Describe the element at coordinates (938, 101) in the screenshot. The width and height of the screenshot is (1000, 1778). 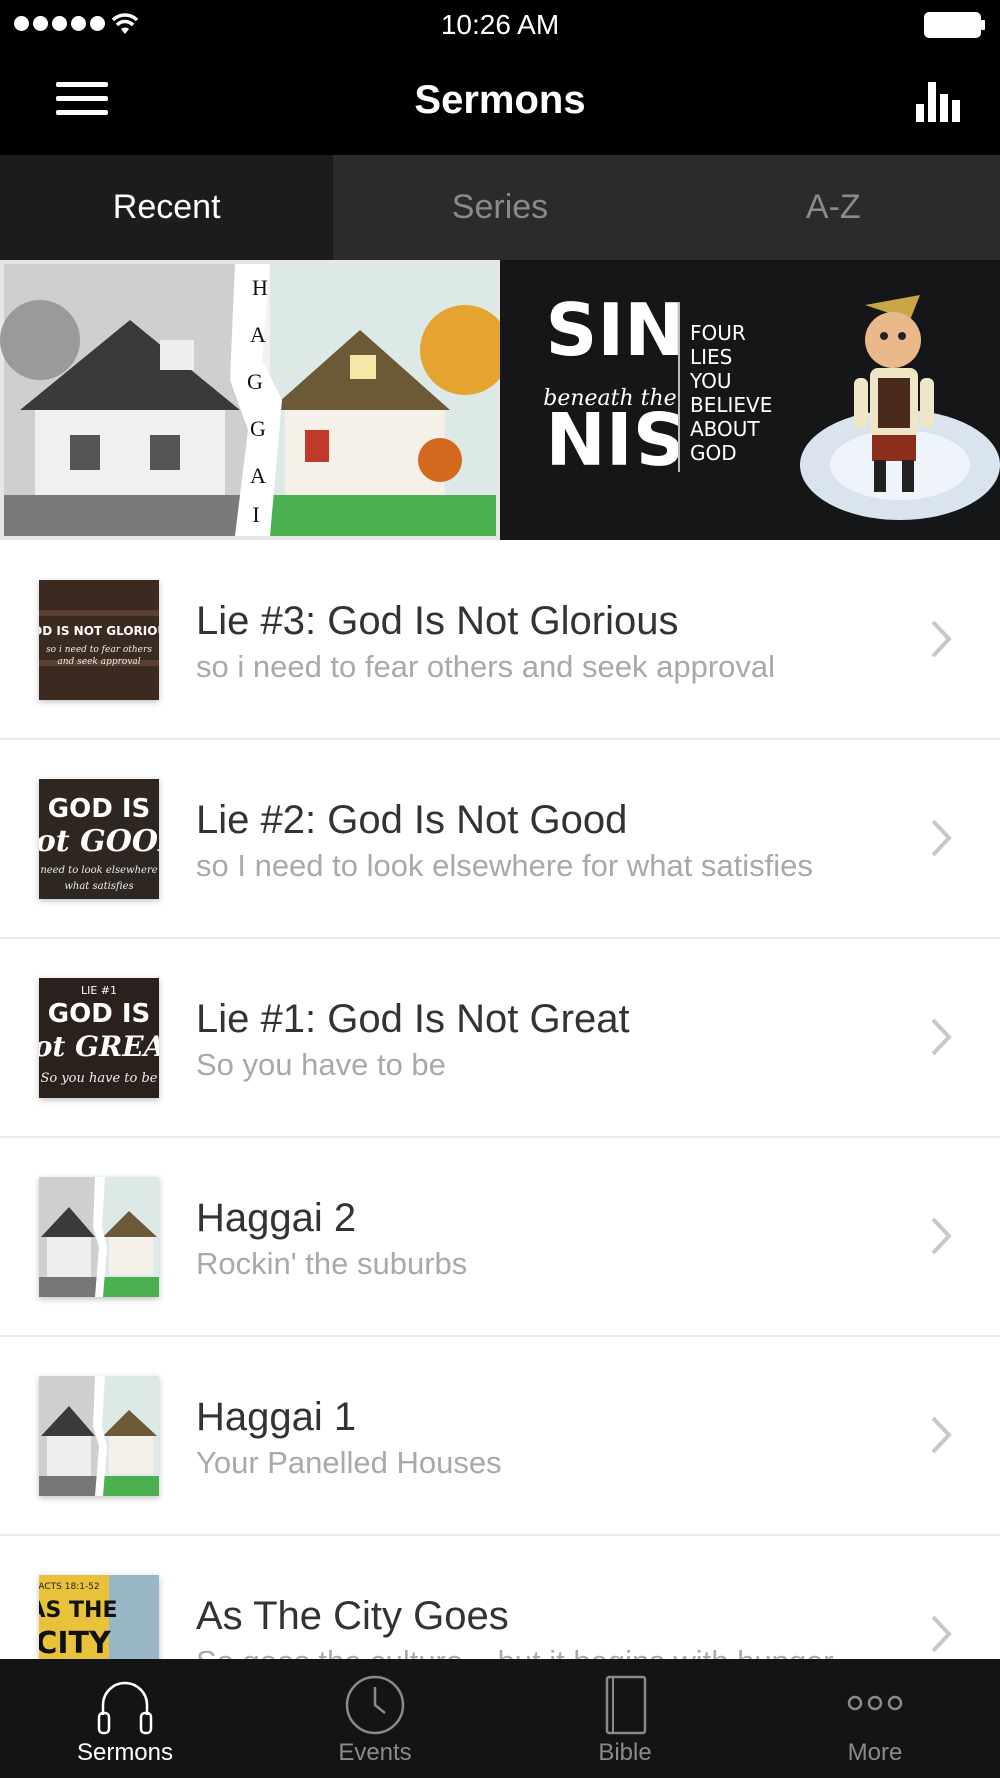
I see `bar-chart-icon` at that location.